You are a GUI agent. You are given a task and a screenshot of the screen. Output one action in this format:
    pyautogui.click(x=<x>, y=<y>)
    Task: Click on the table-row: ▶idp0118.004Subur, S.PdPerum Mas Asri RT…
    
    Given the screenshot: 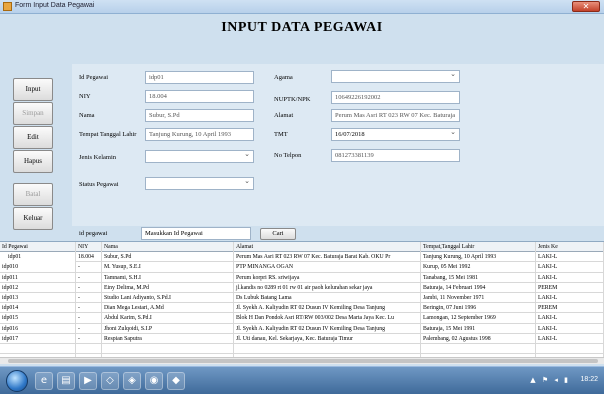 What is the action you would take?
    pyautogui.click(x=302, y=257)
    